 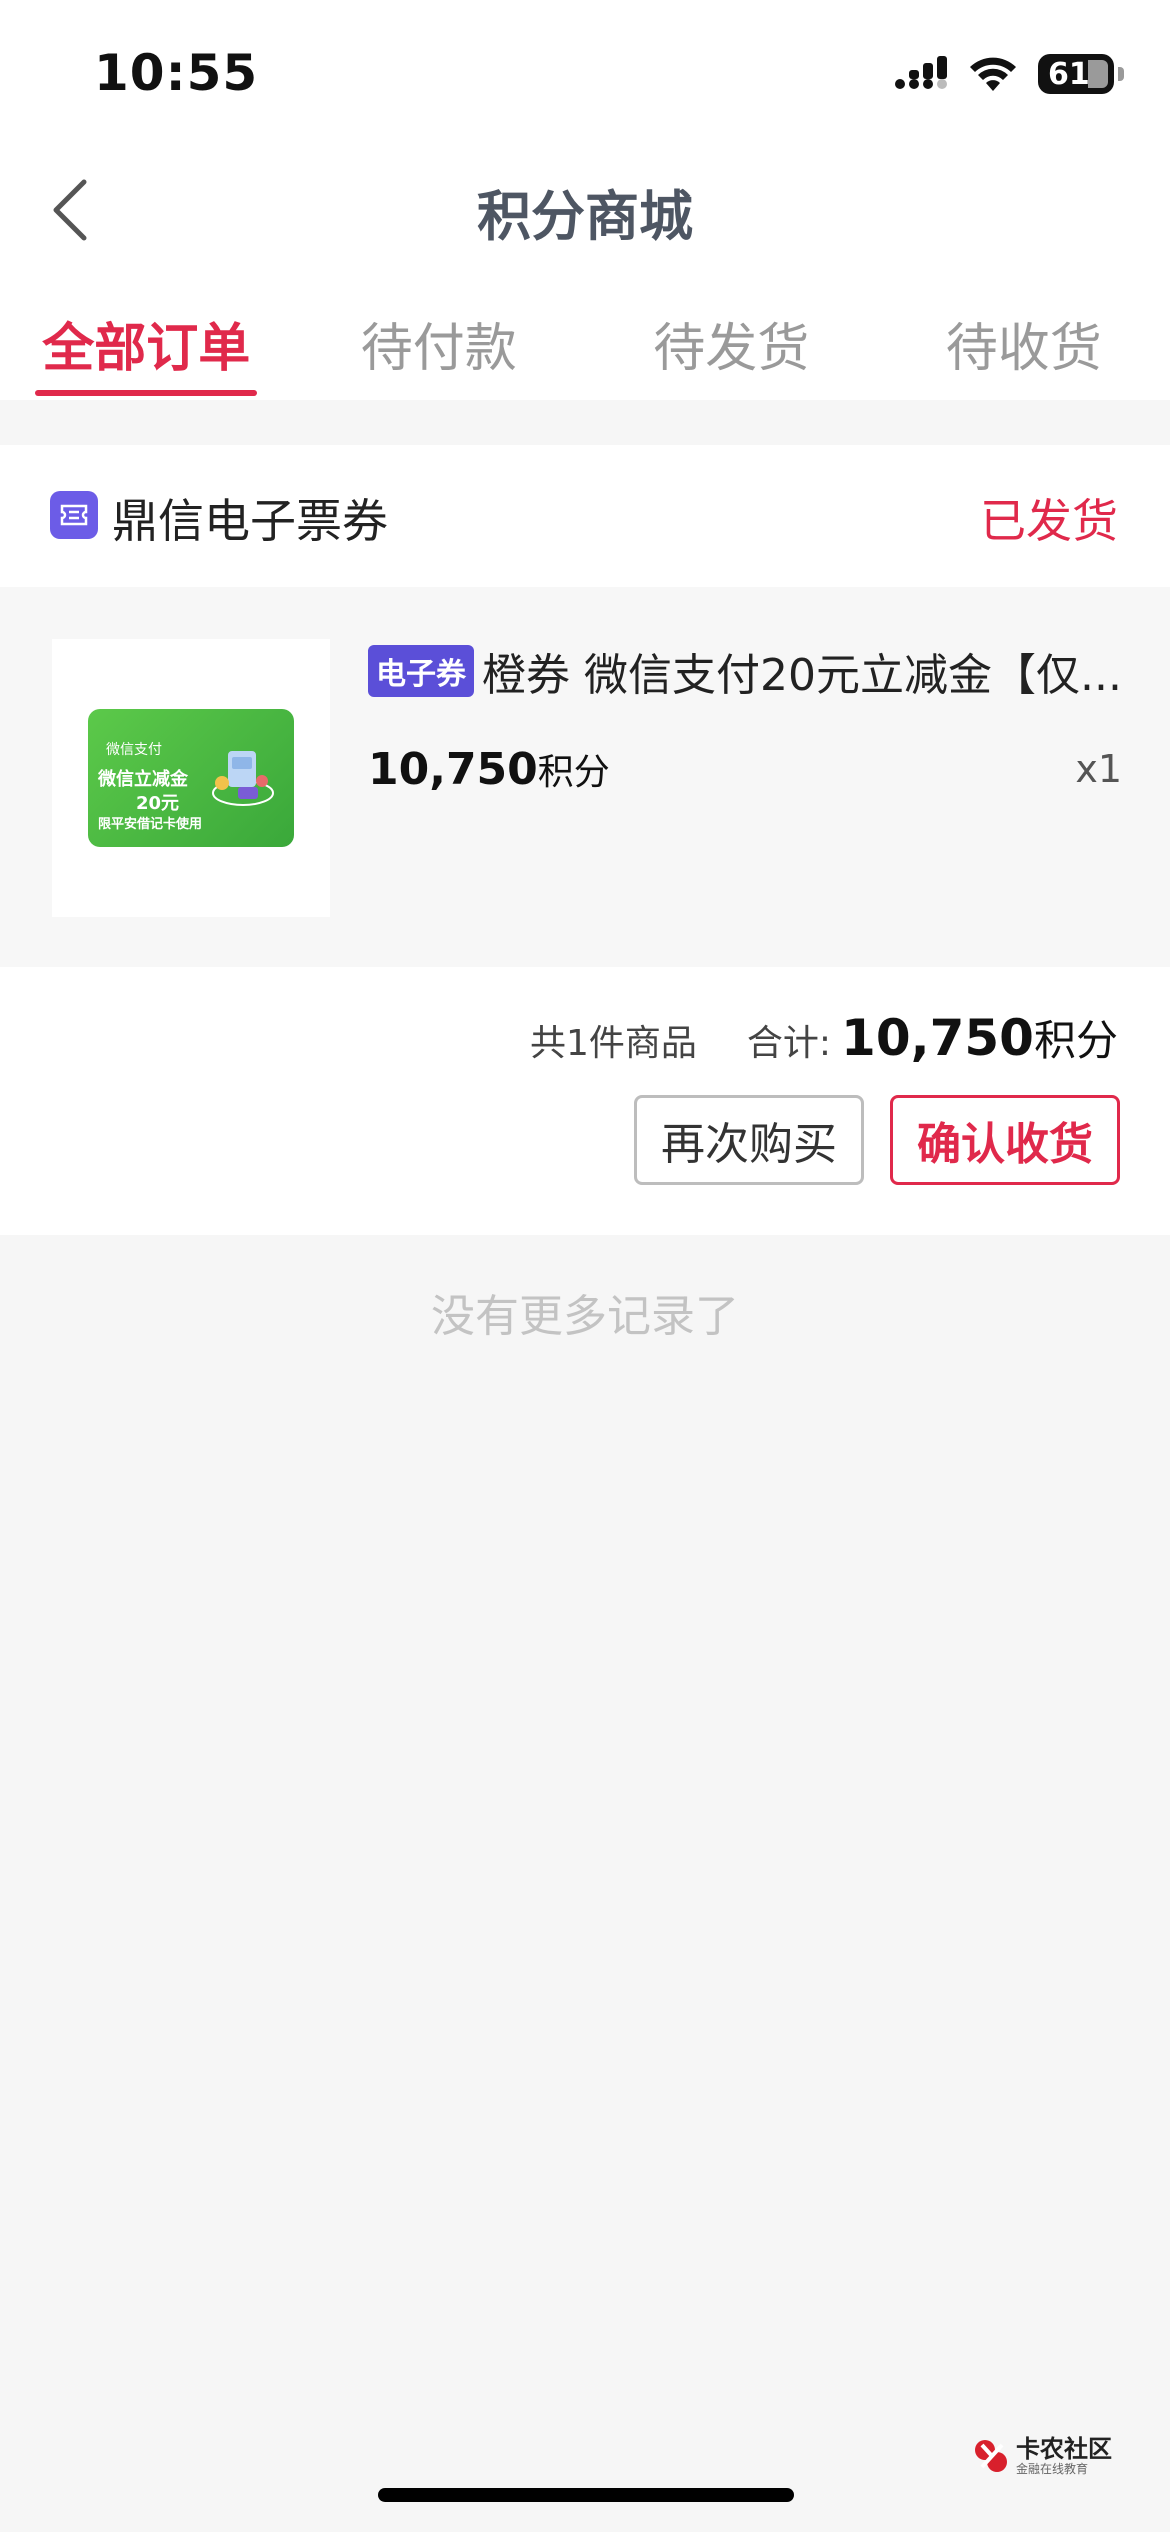 I want to click on battery-icon: 61, so click(x=1081, y=74).